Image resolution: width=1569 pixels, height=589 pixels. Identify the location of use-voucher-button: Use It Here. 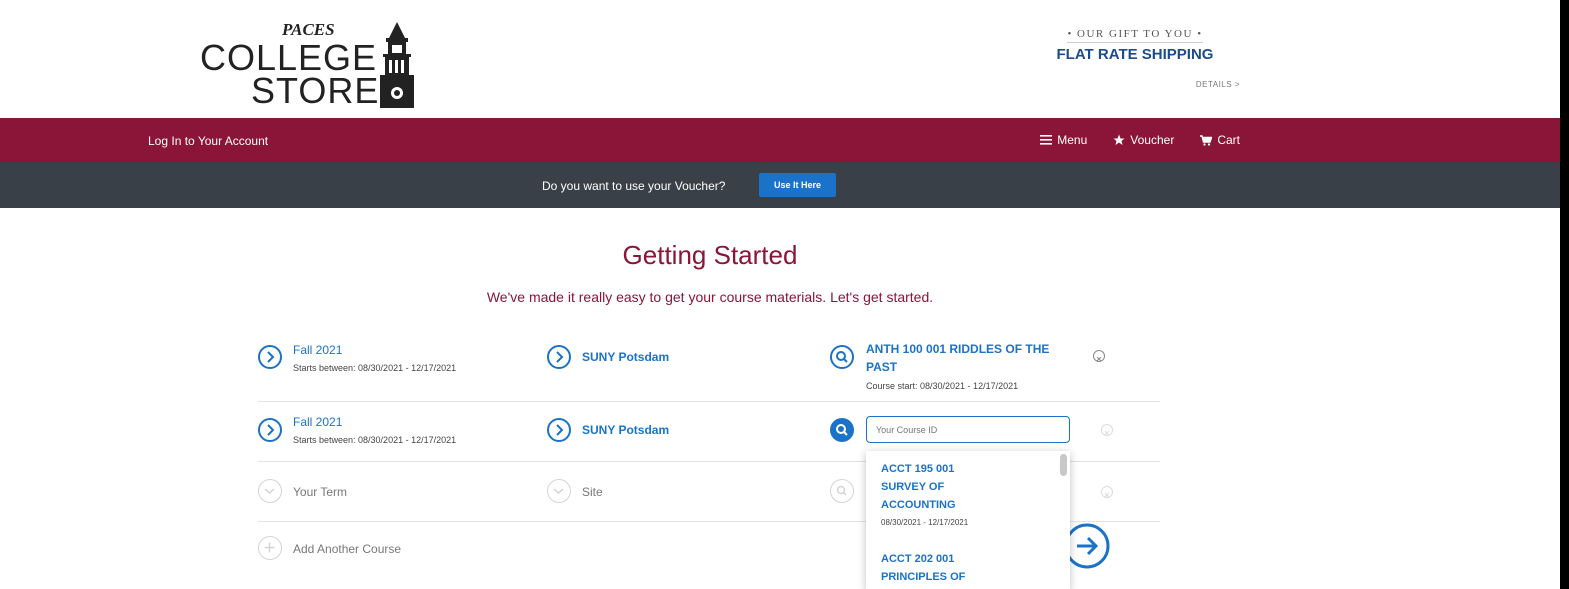
(797, 185).